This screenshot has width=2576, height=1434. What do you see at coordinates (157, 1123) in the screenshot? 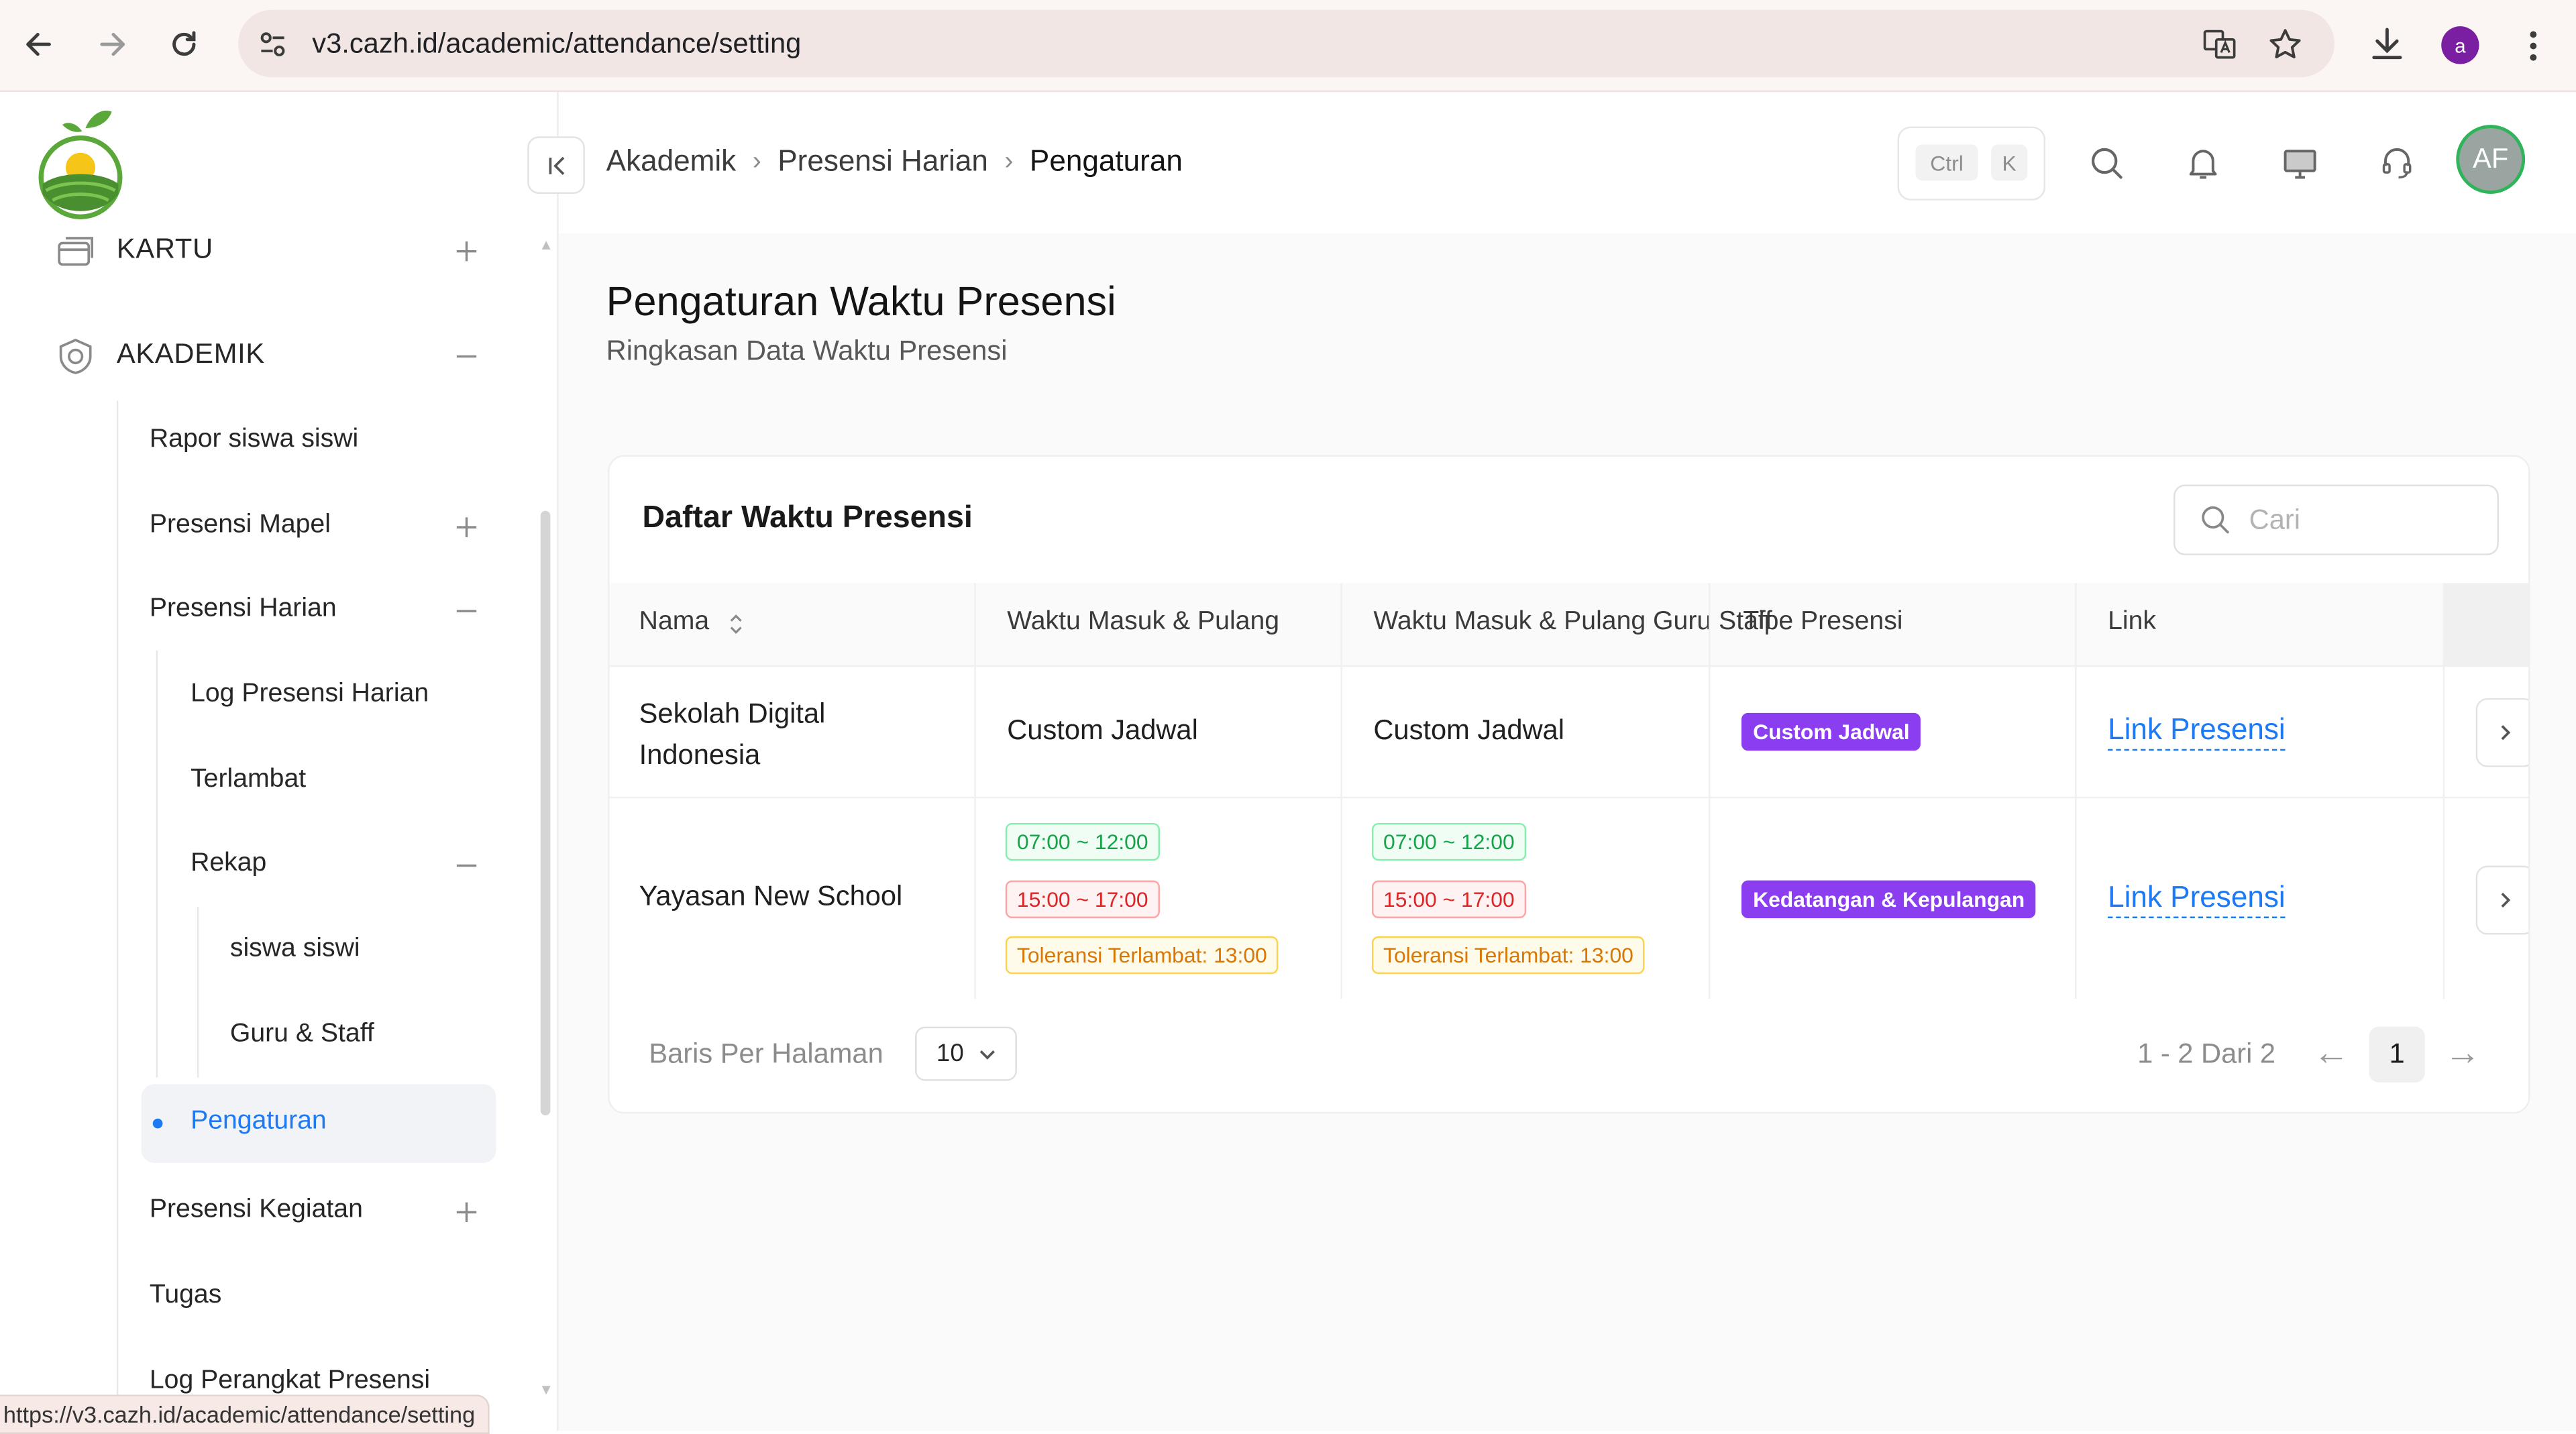
I see `active-dot-icon` at bounding box center [157, 1123].